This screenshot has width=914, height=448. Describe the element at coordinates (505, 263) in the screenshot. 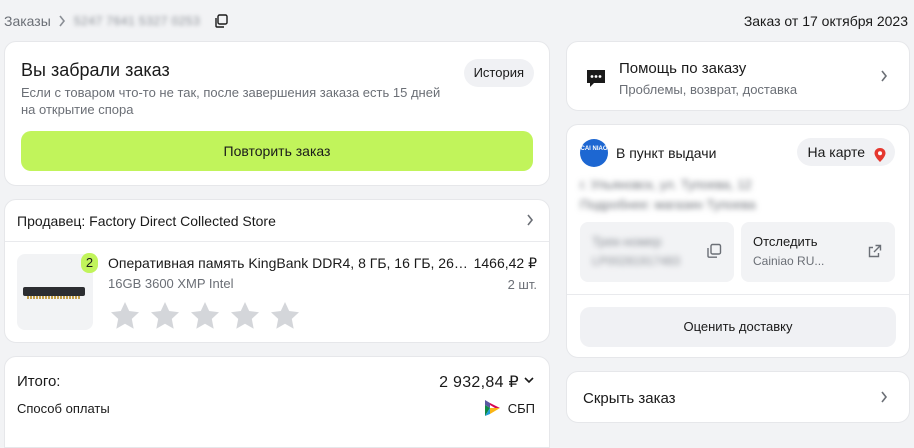

I see `product-price: 1466,42 ₽` at that location.